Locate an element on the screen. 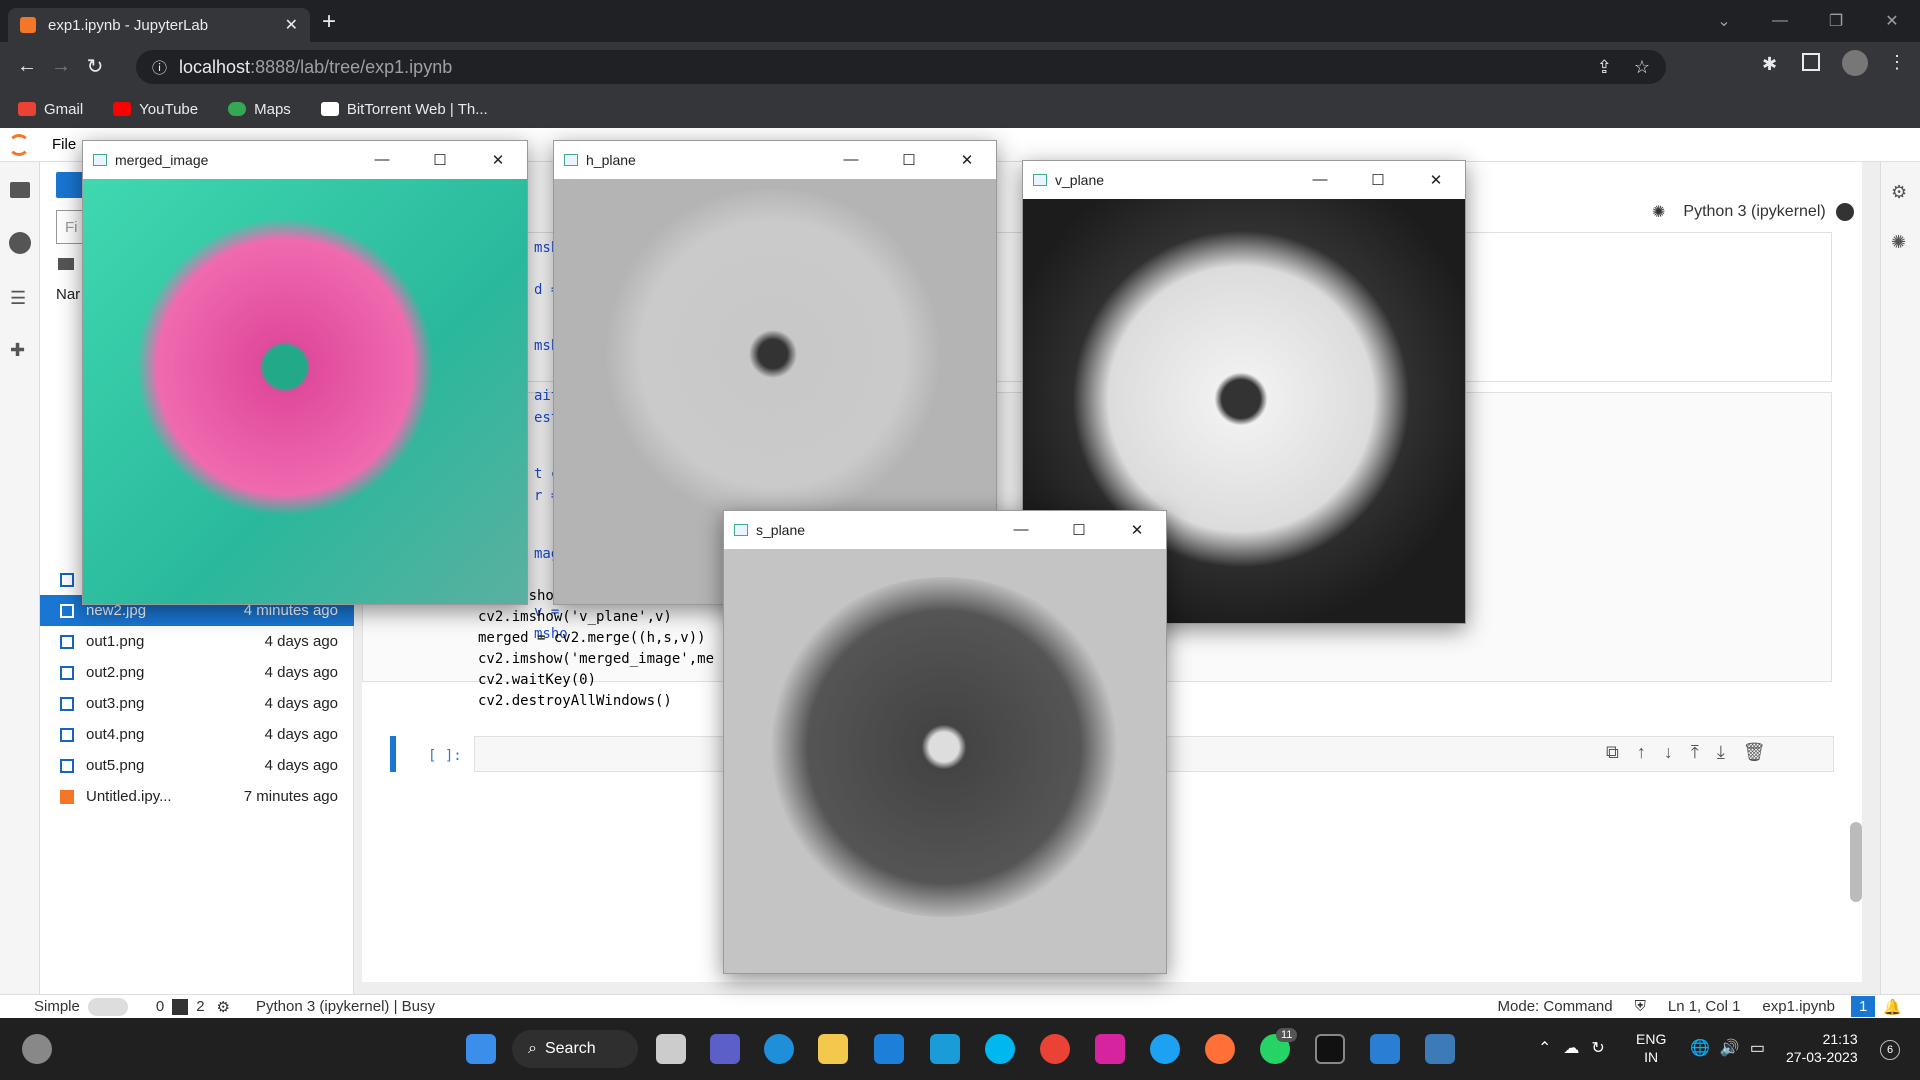  quick-settings: 🌐 🔊 ▭ is located at coordinates (1727, 1048).